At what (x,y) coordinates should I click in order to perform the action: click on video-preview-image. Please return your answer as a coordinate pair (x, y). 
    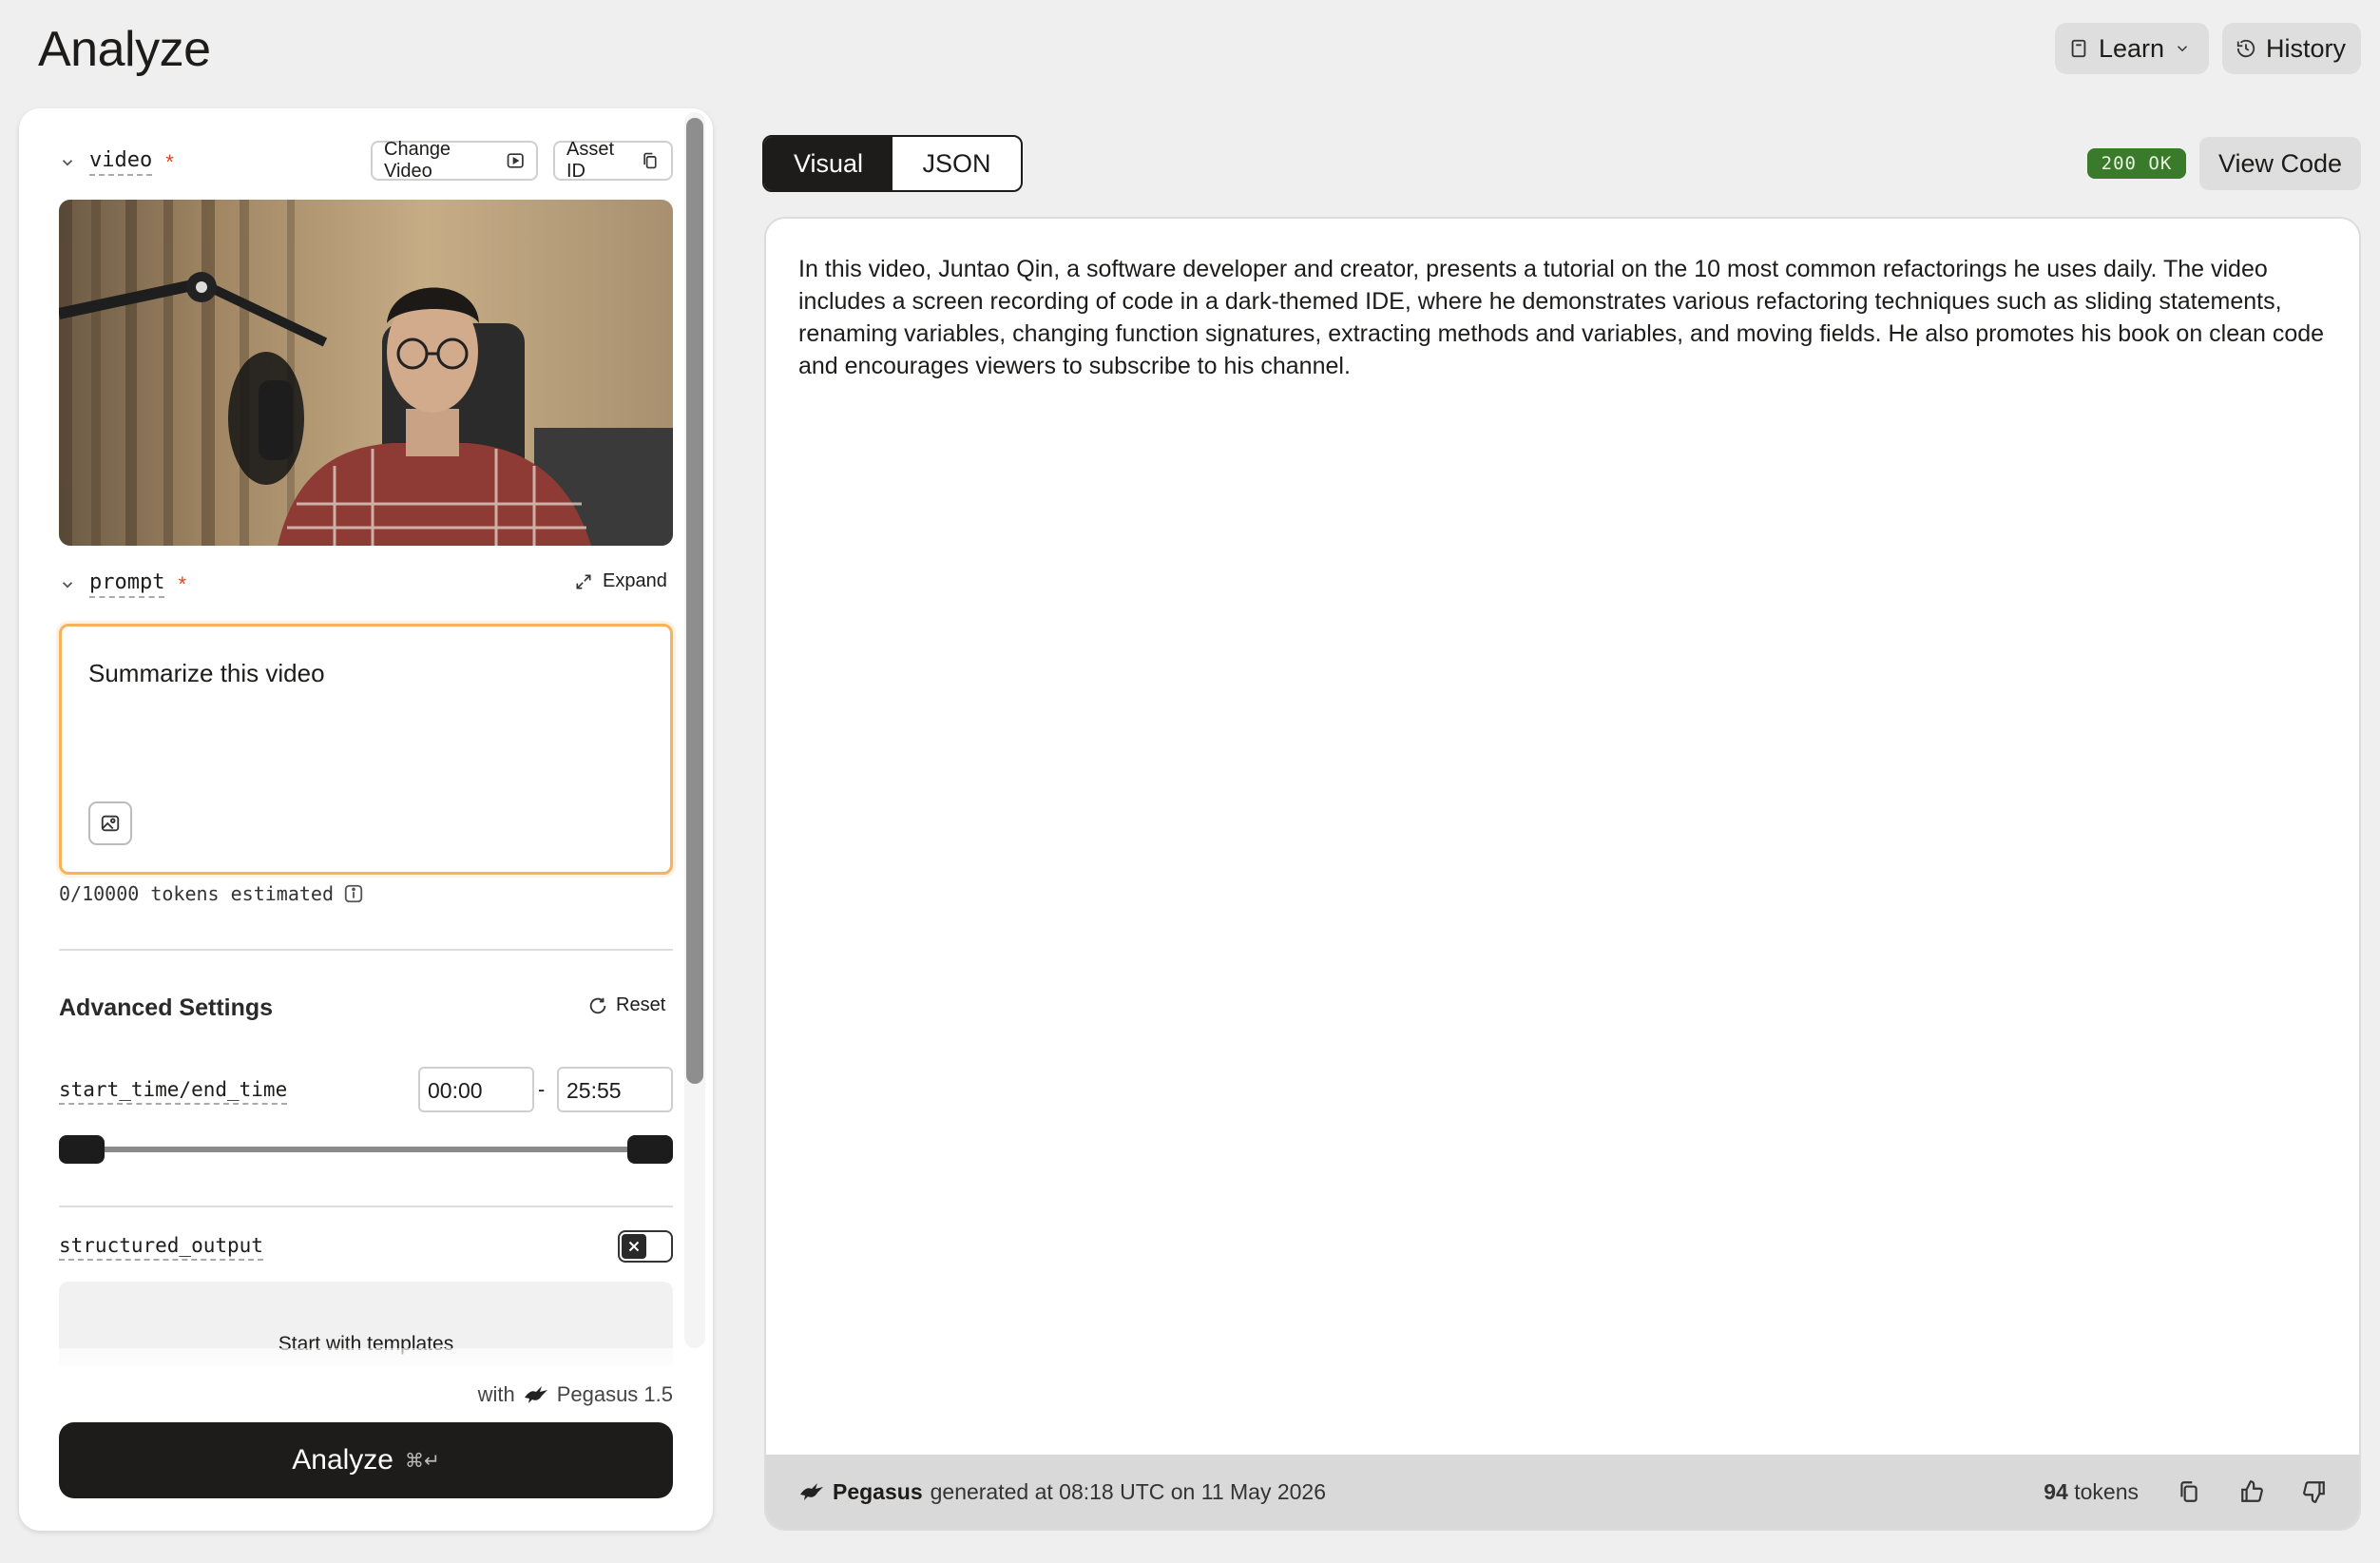
    Looking at the image, I should click on (366, 373).